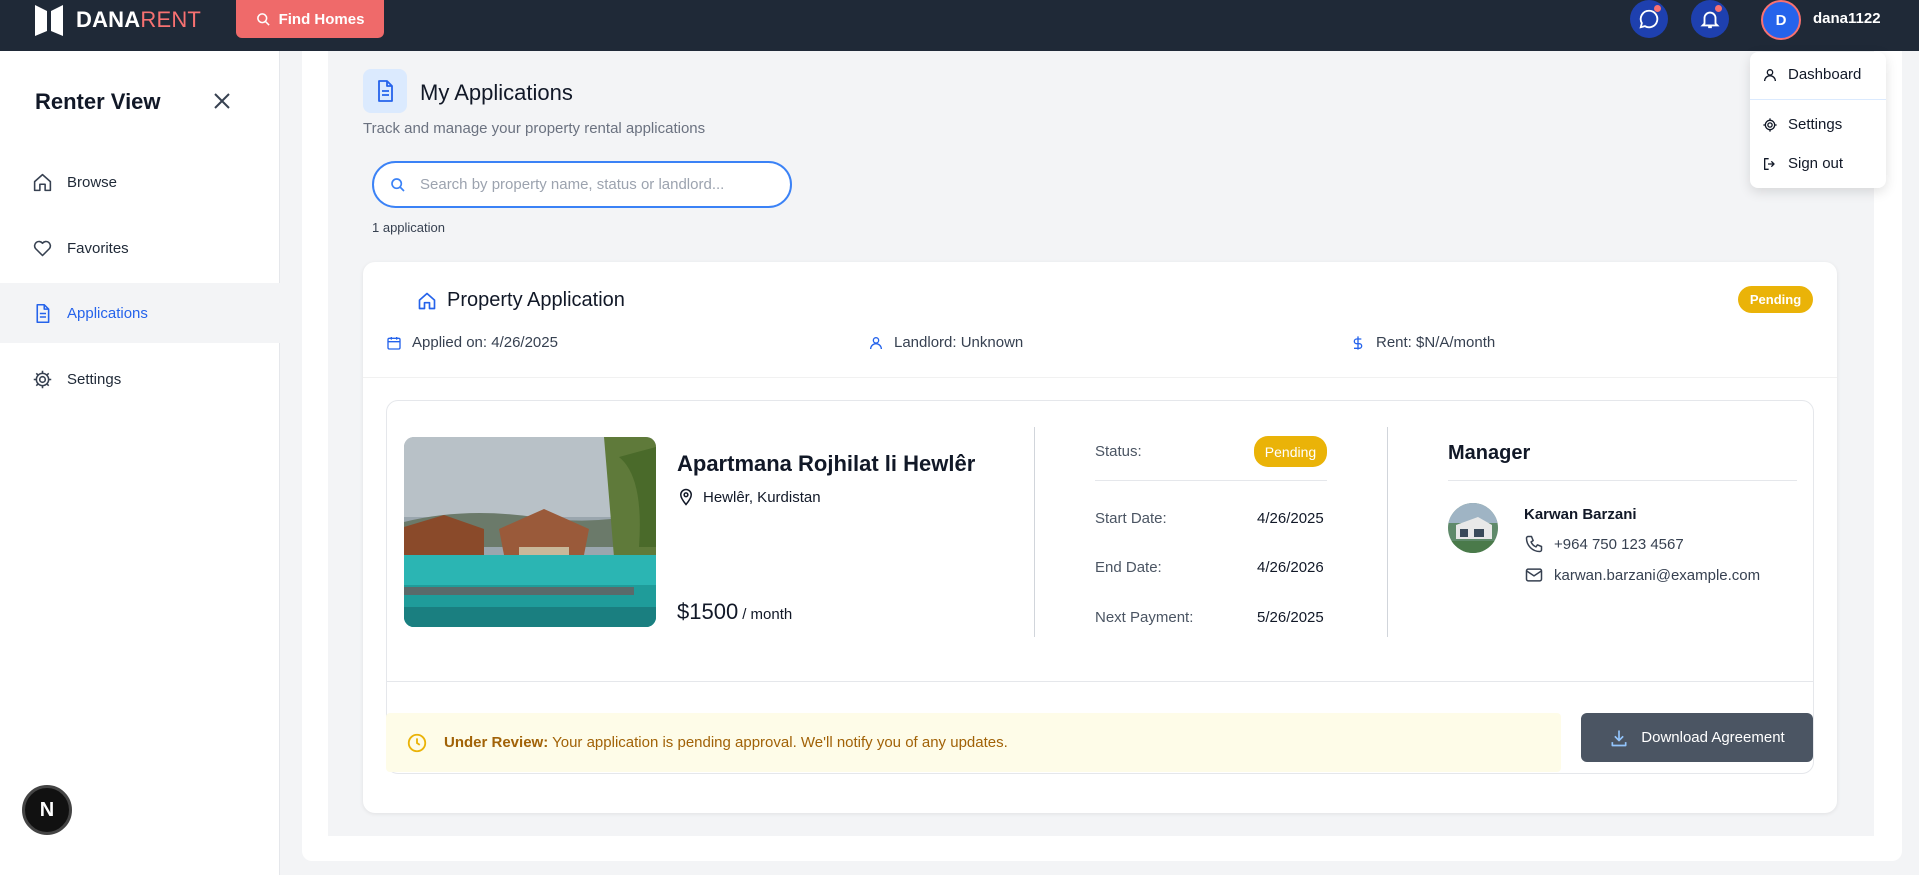  What do you see at coordinates (1811, 74) in the screenshot?
I see `menu-item-dashboard: Dashboard` at bounding box center [1811, 74].